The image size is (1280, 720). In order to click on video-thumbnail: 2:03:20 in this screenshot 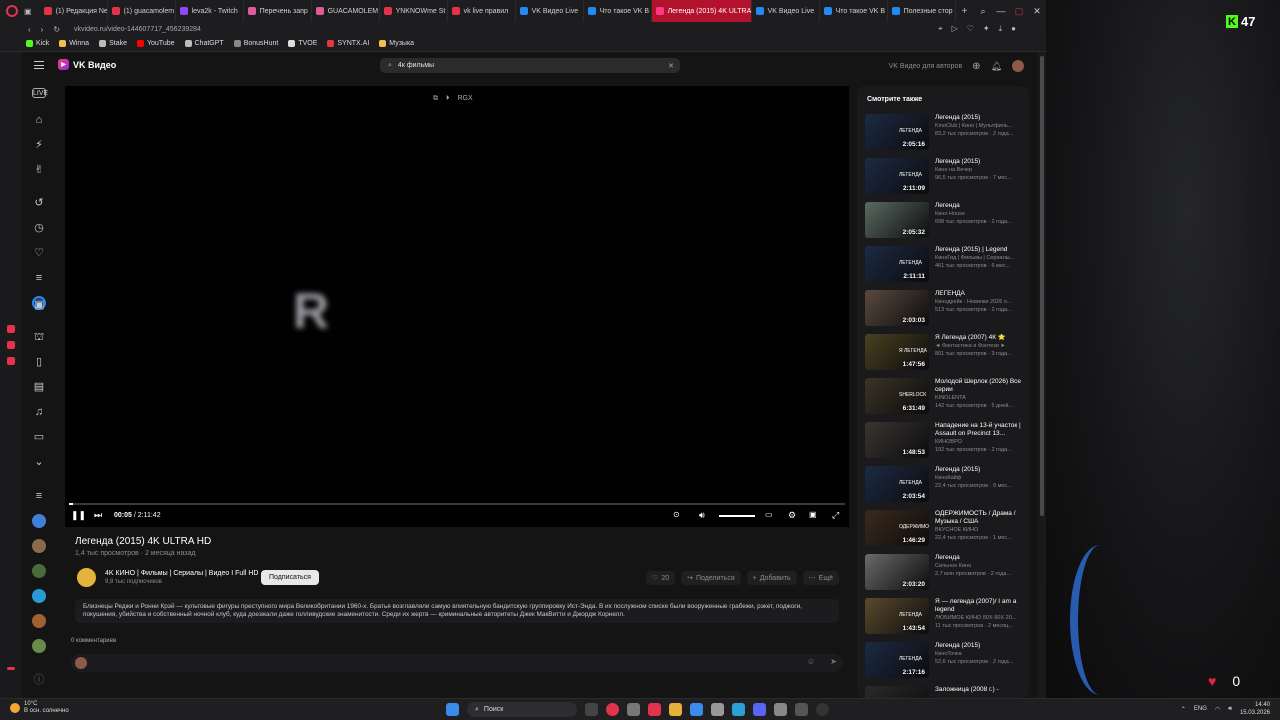, I will do `click(897, 572)`.